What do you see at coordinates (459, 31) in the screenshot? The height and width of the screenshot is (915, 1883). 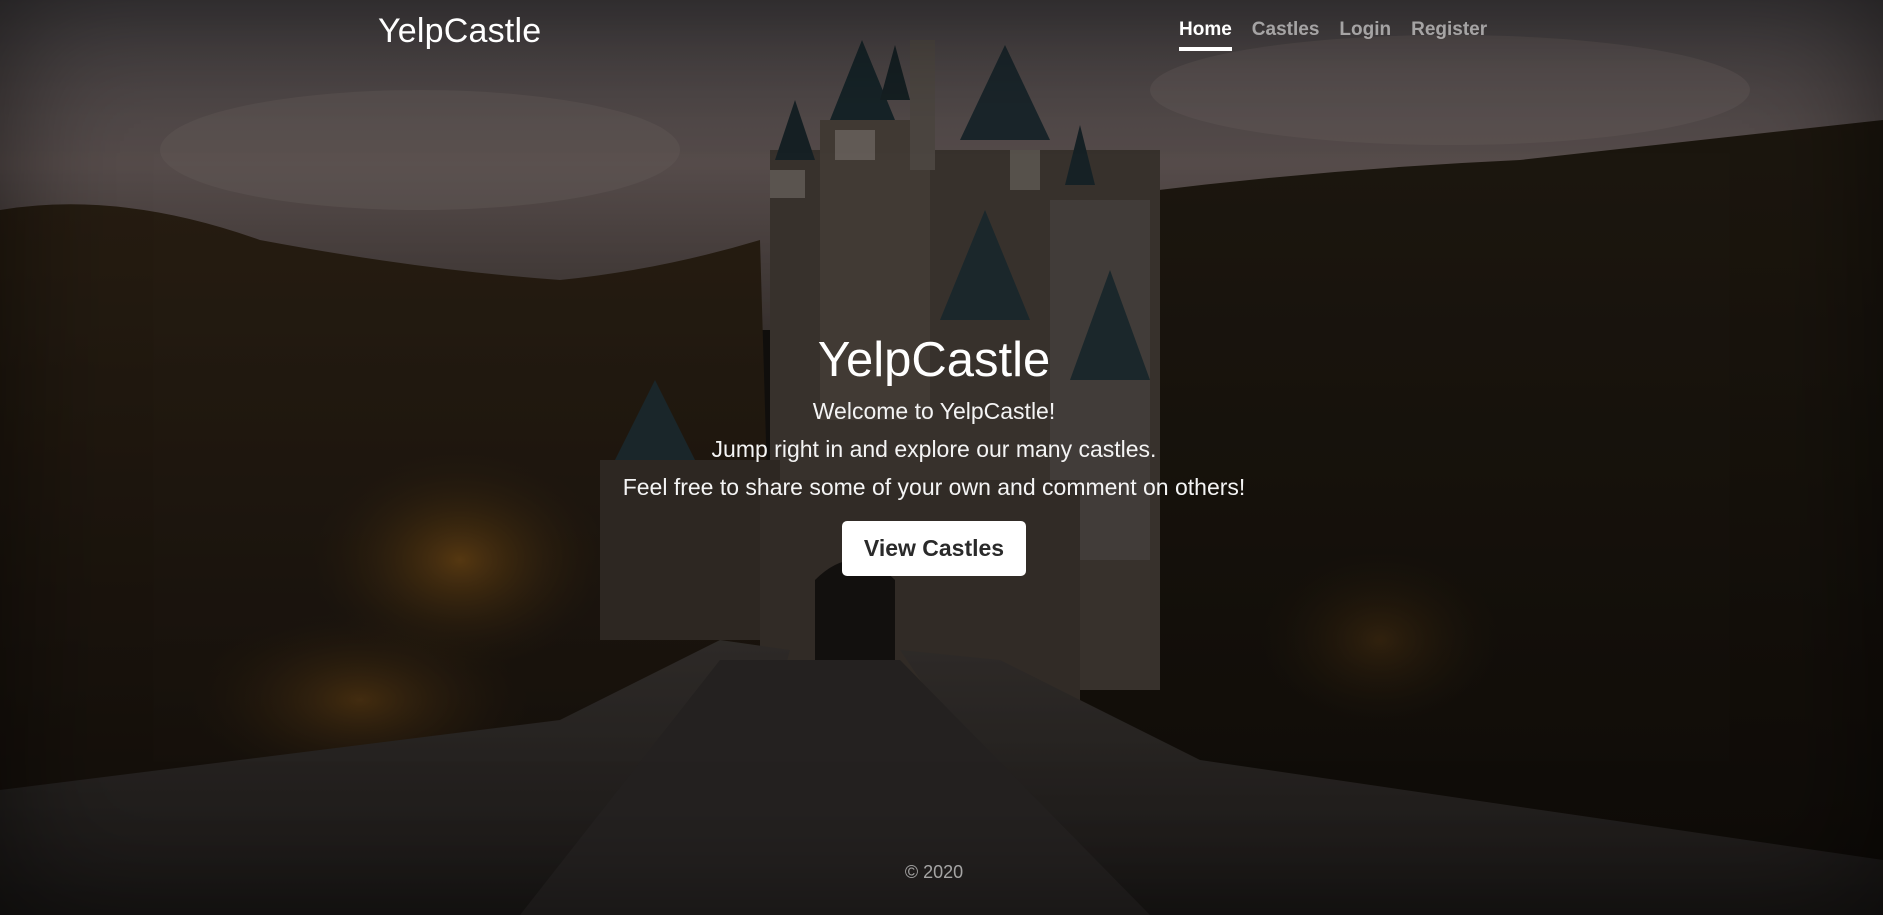 I see `brand-logo-text: YelpCastle` at bounding box center [459, 31].